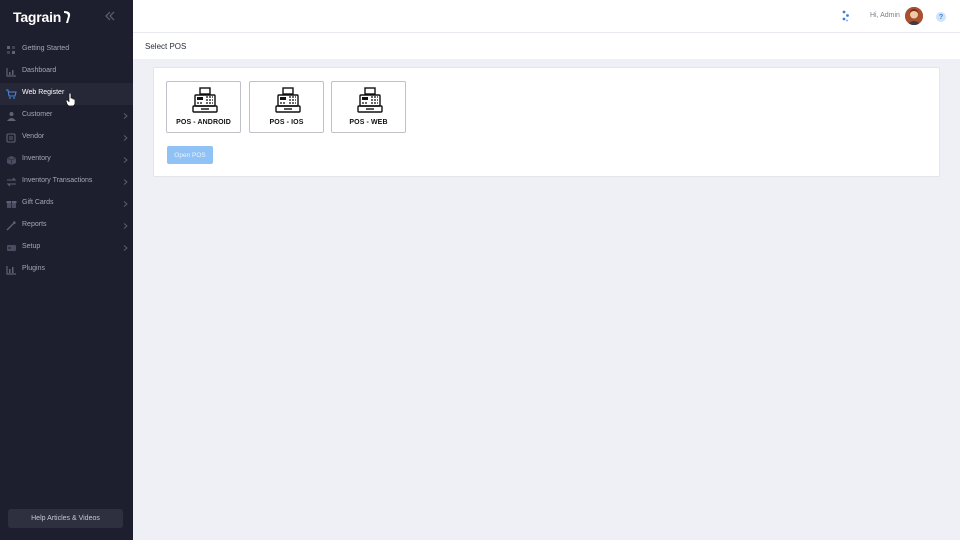  I want to click on sidebar-item-getting-started: Getting Started, so click(66, 50).